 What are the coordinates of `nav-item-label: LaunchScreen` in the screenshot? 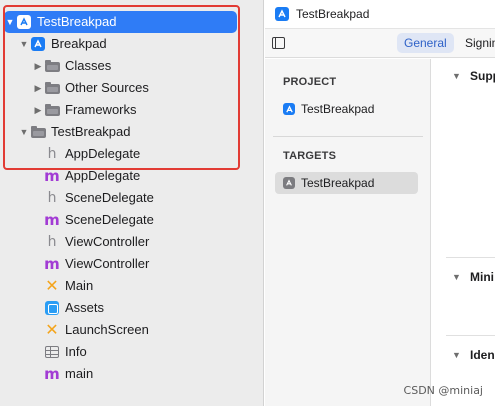 It's located at (107, 329).